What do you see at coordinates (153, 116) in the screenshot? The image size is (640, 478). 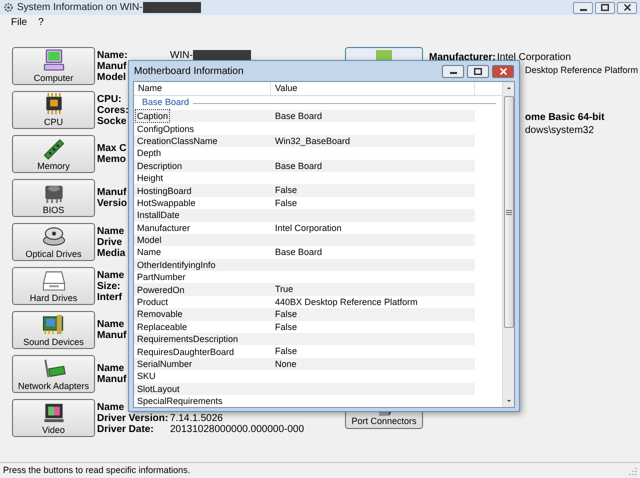 I see `property-name: Caption` at bounding box center [153, 116].